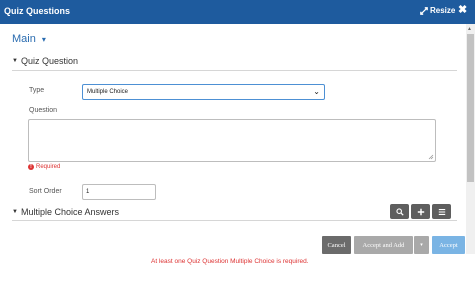 The width and height of the screenshot is (475, 290). I want to click on question-textarea, so click(232, 140).